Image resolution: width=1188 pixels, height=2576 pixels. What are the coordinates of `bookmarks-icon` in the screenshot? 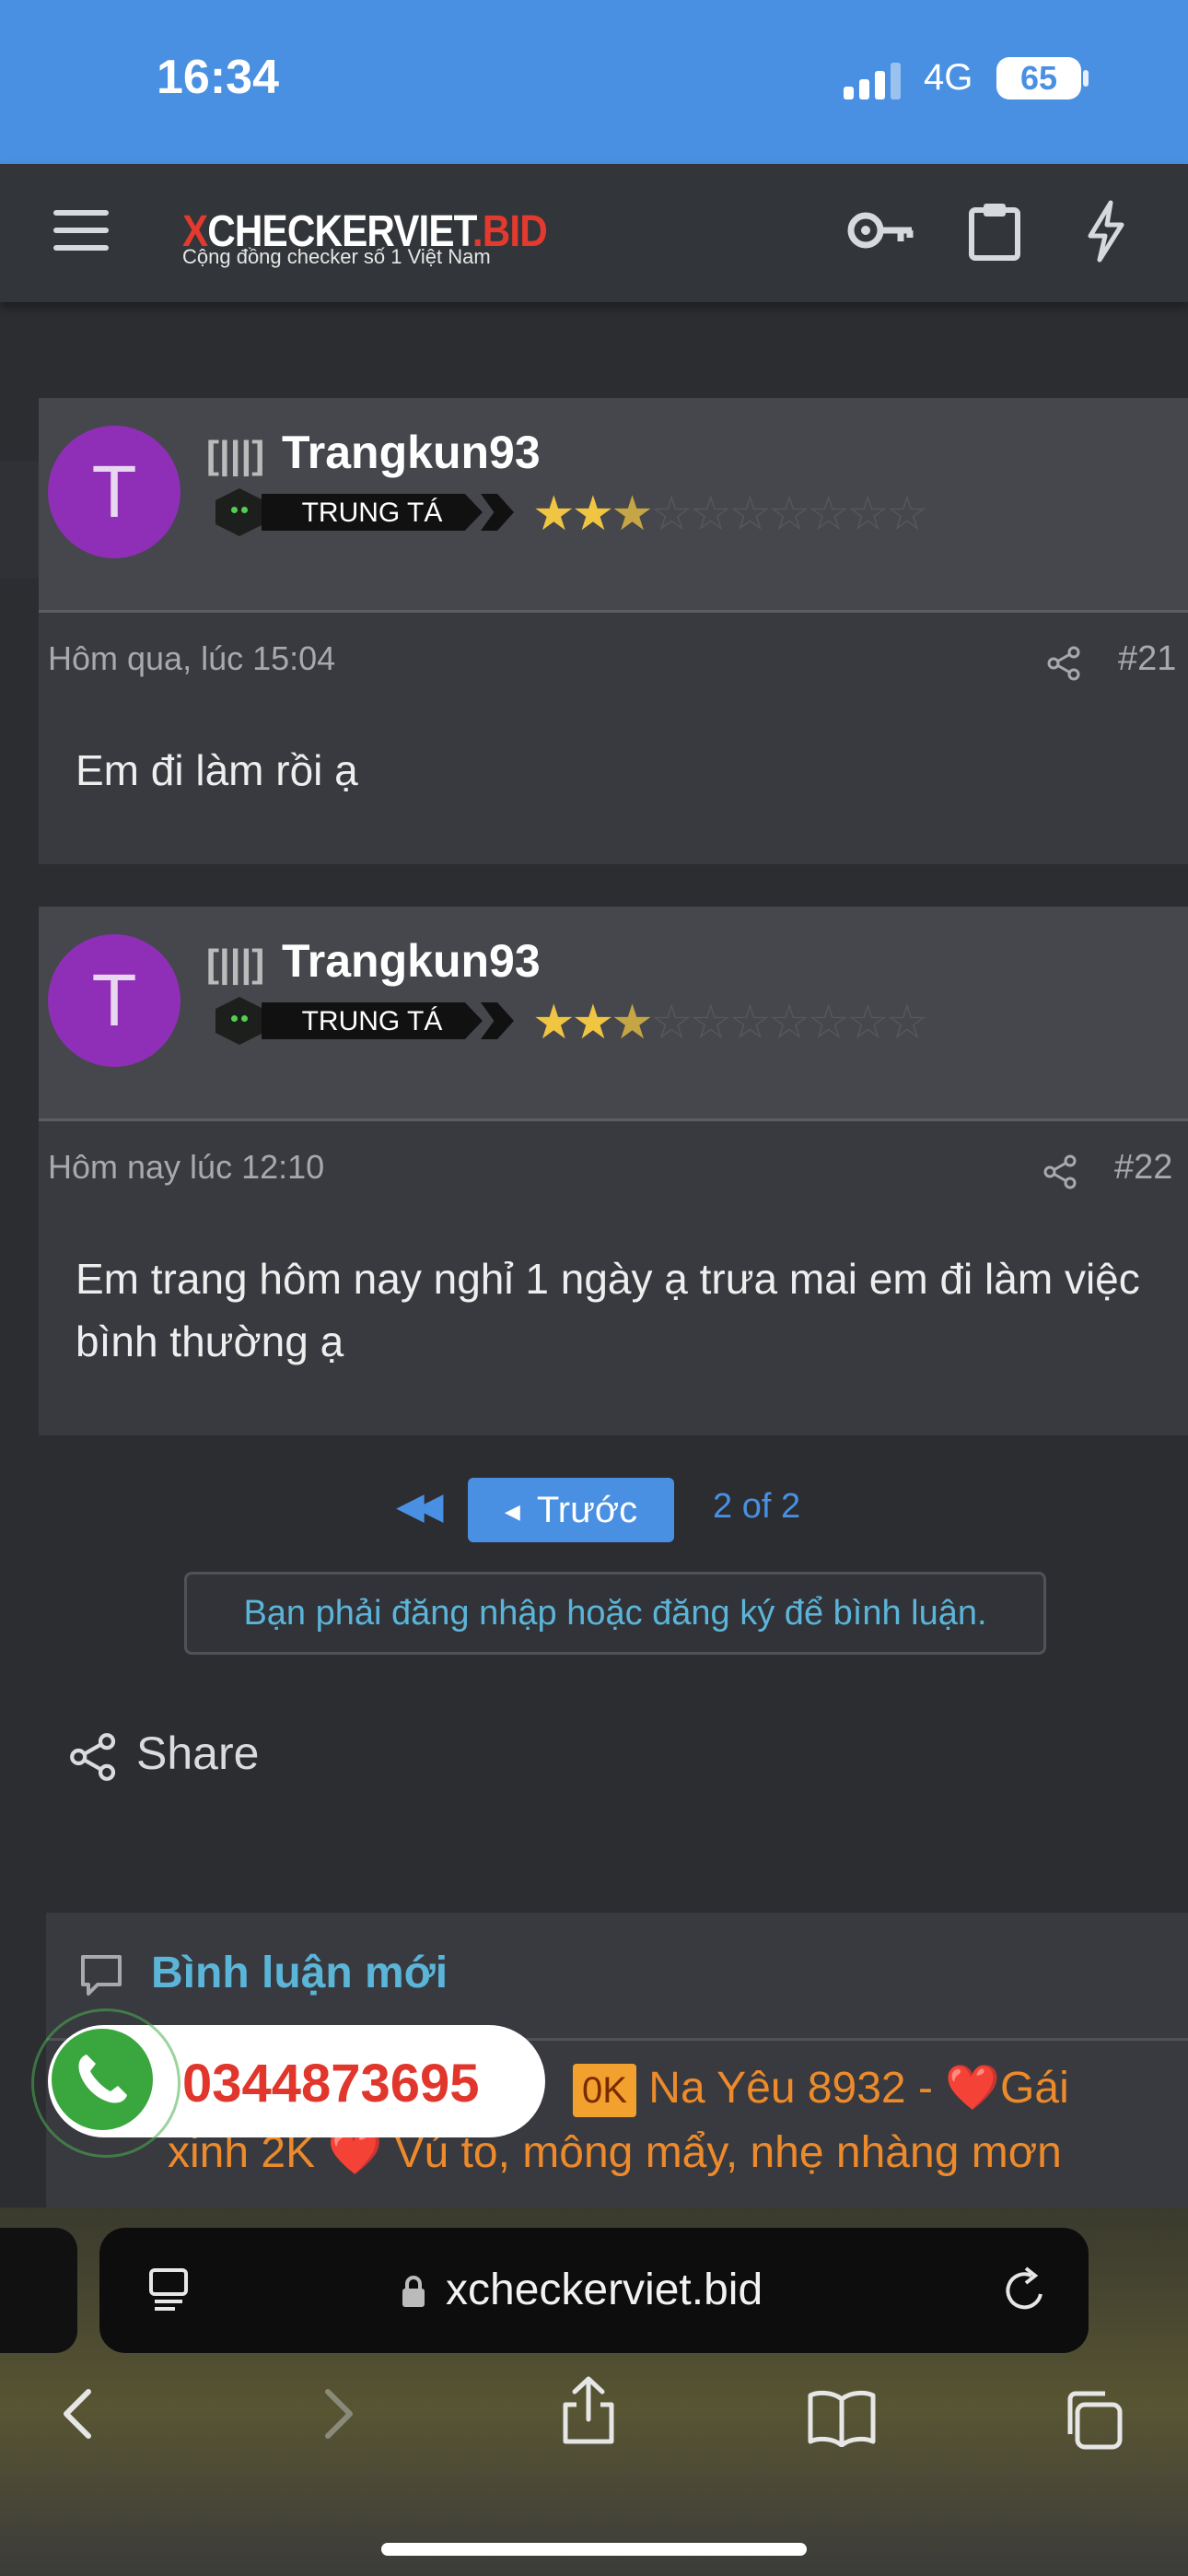 It's located at (842, 2417).